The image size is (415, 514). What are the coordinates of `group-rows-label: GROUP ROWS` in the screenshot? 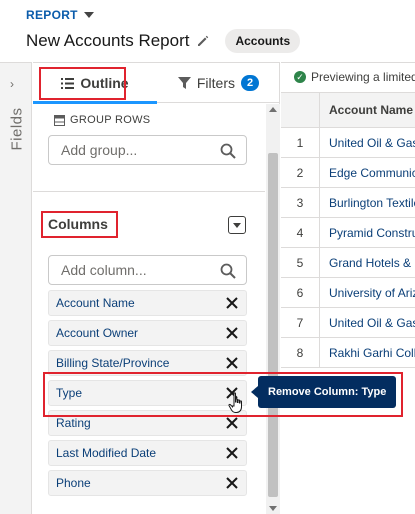 It's located at (110, 120).